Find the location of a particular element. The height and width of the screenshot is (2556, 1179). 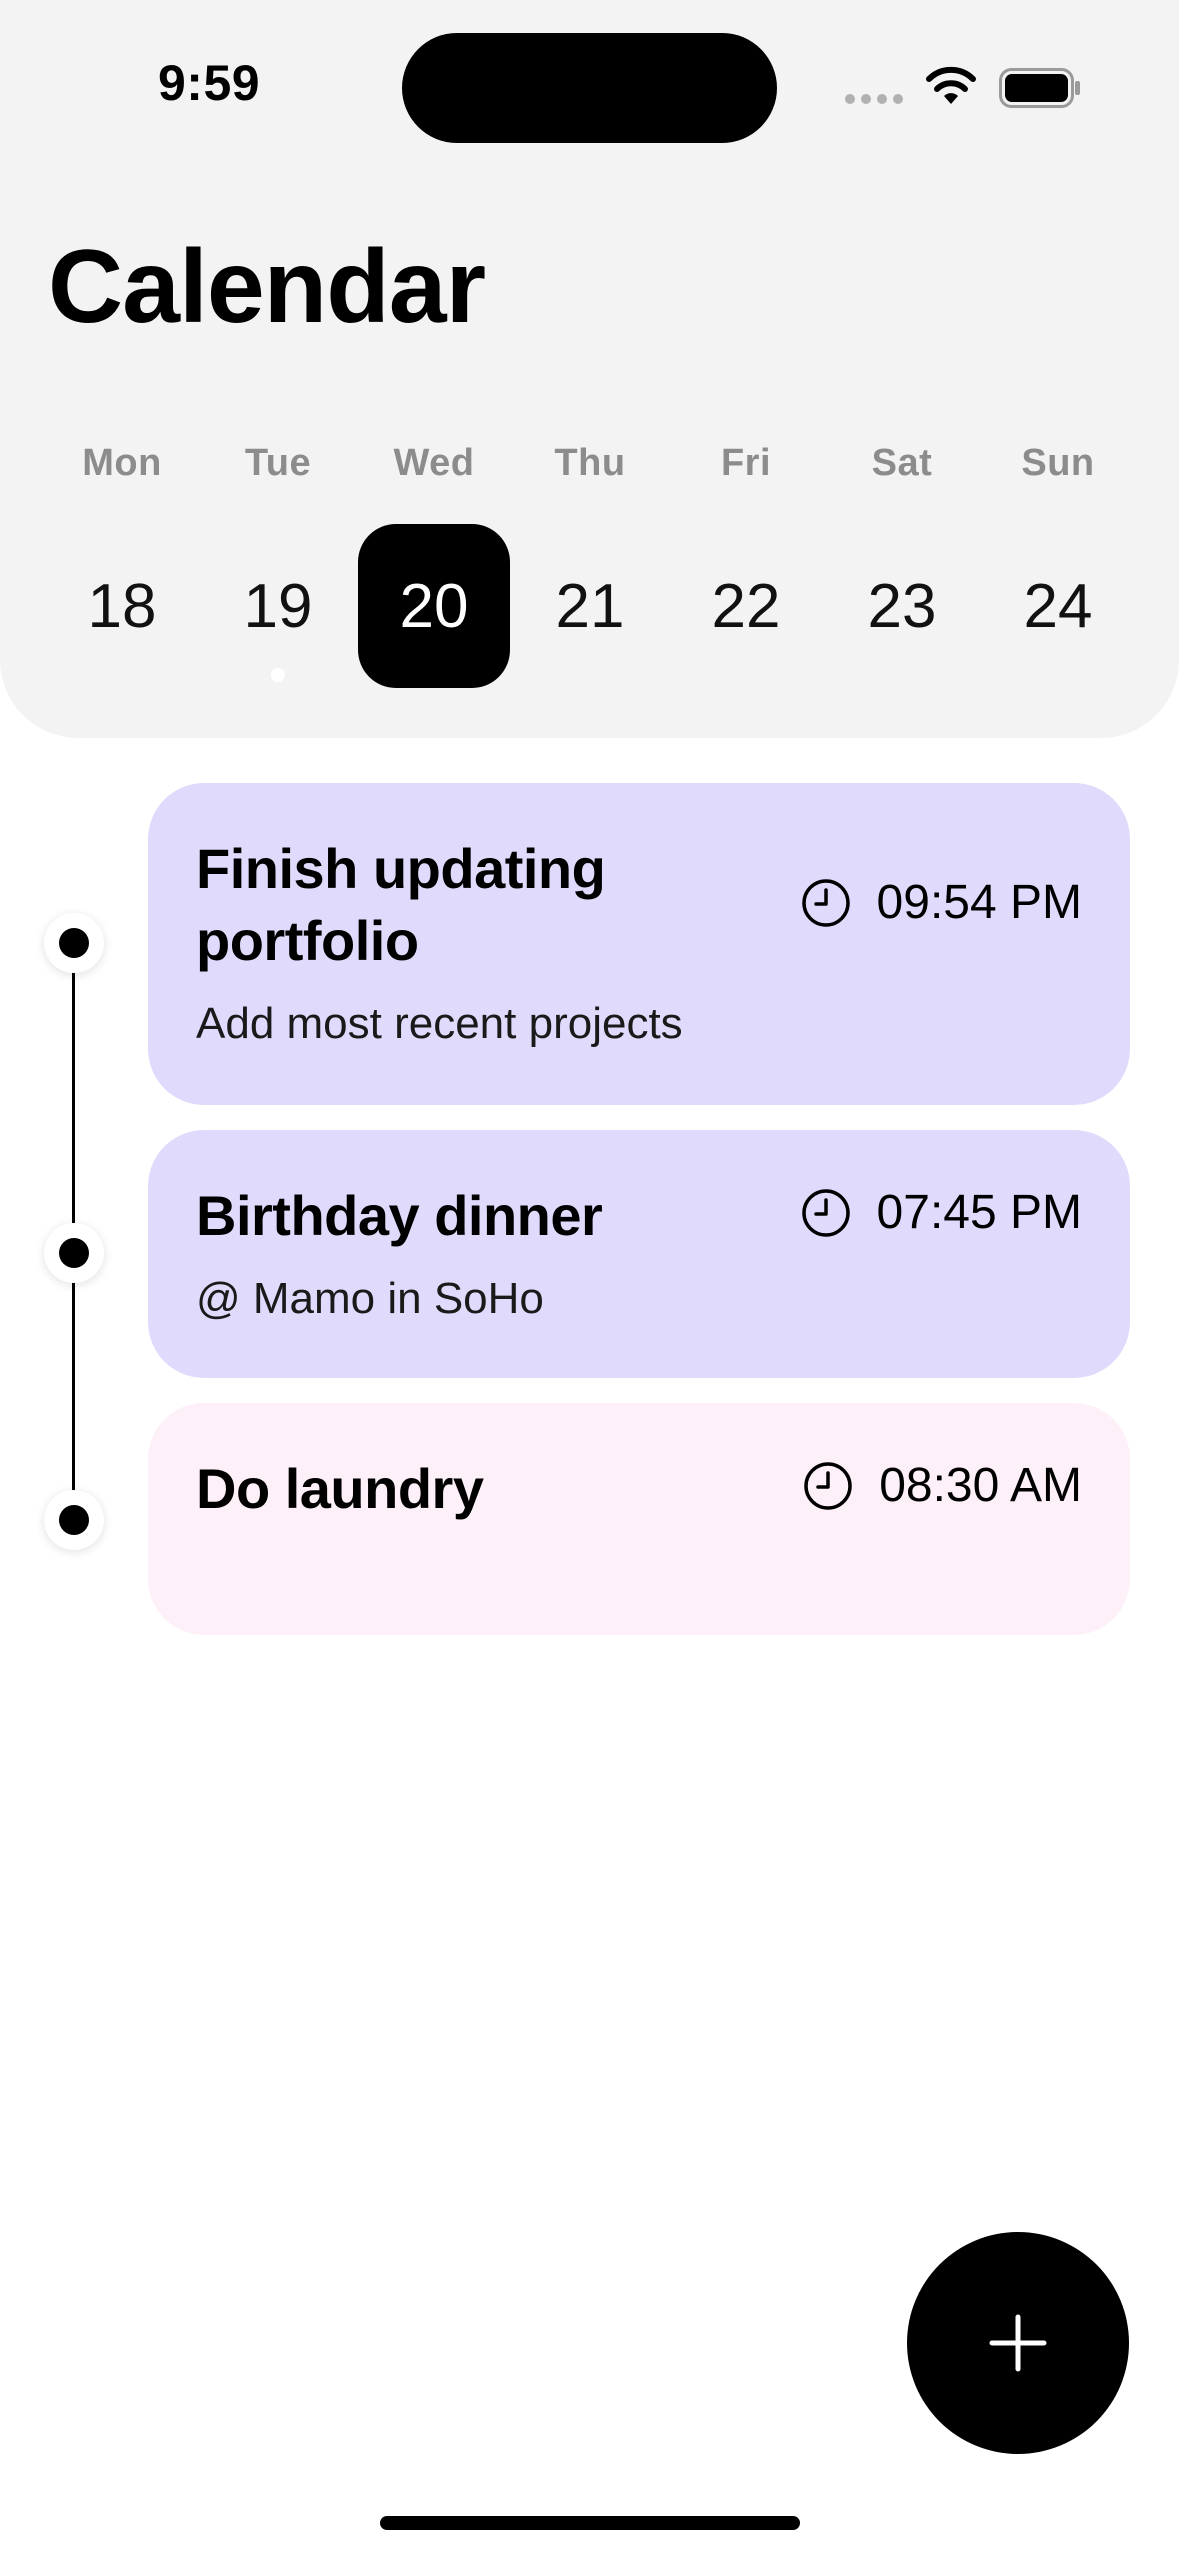

day-number: 24 is located at coordinates (1058, 606).